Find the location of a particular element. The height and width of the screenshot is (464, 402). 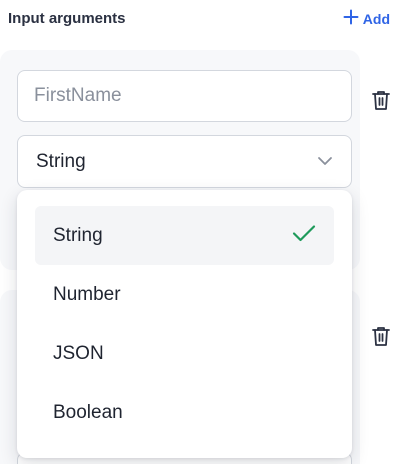

type-option-json: JSON is located at coordinates (184, 353).